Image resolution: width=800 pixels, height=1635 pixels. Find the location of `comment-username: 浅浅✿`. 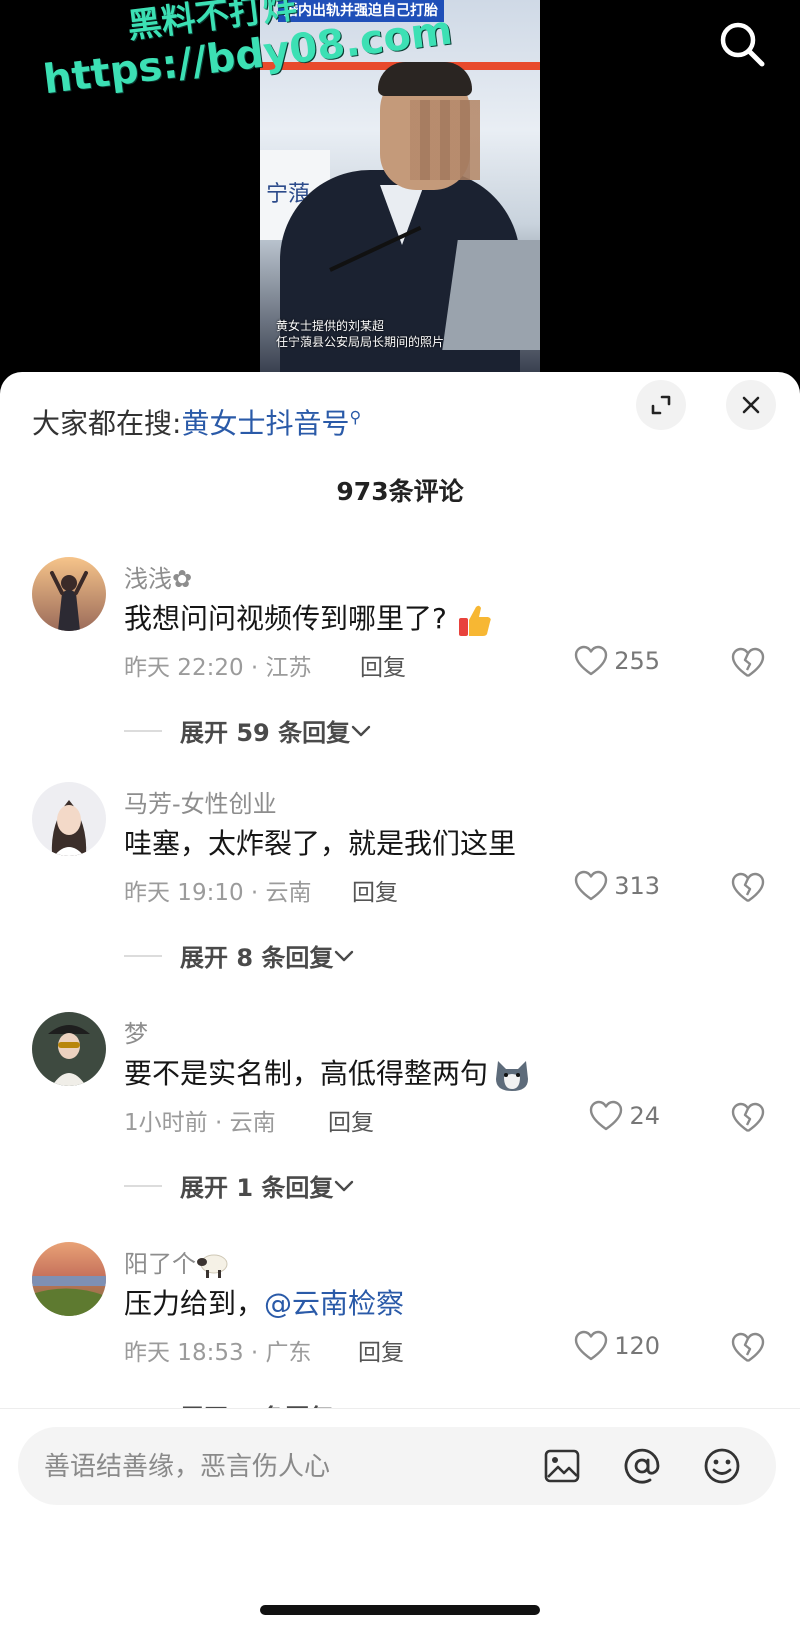

comment-username: 浅浅✿ is located at coordinates (158, 576).